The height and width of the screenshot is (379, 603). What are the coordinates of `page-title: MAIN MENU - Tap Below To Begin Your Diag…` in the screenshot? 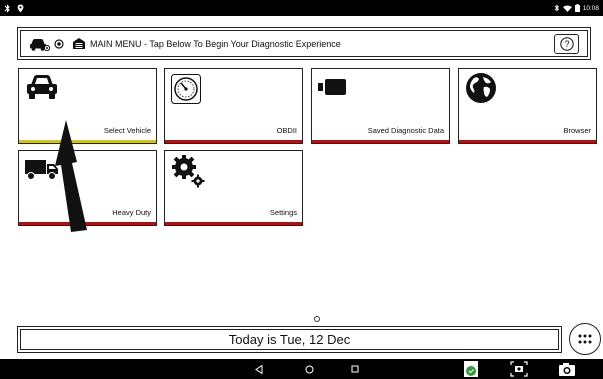 It's located at (215, 43).